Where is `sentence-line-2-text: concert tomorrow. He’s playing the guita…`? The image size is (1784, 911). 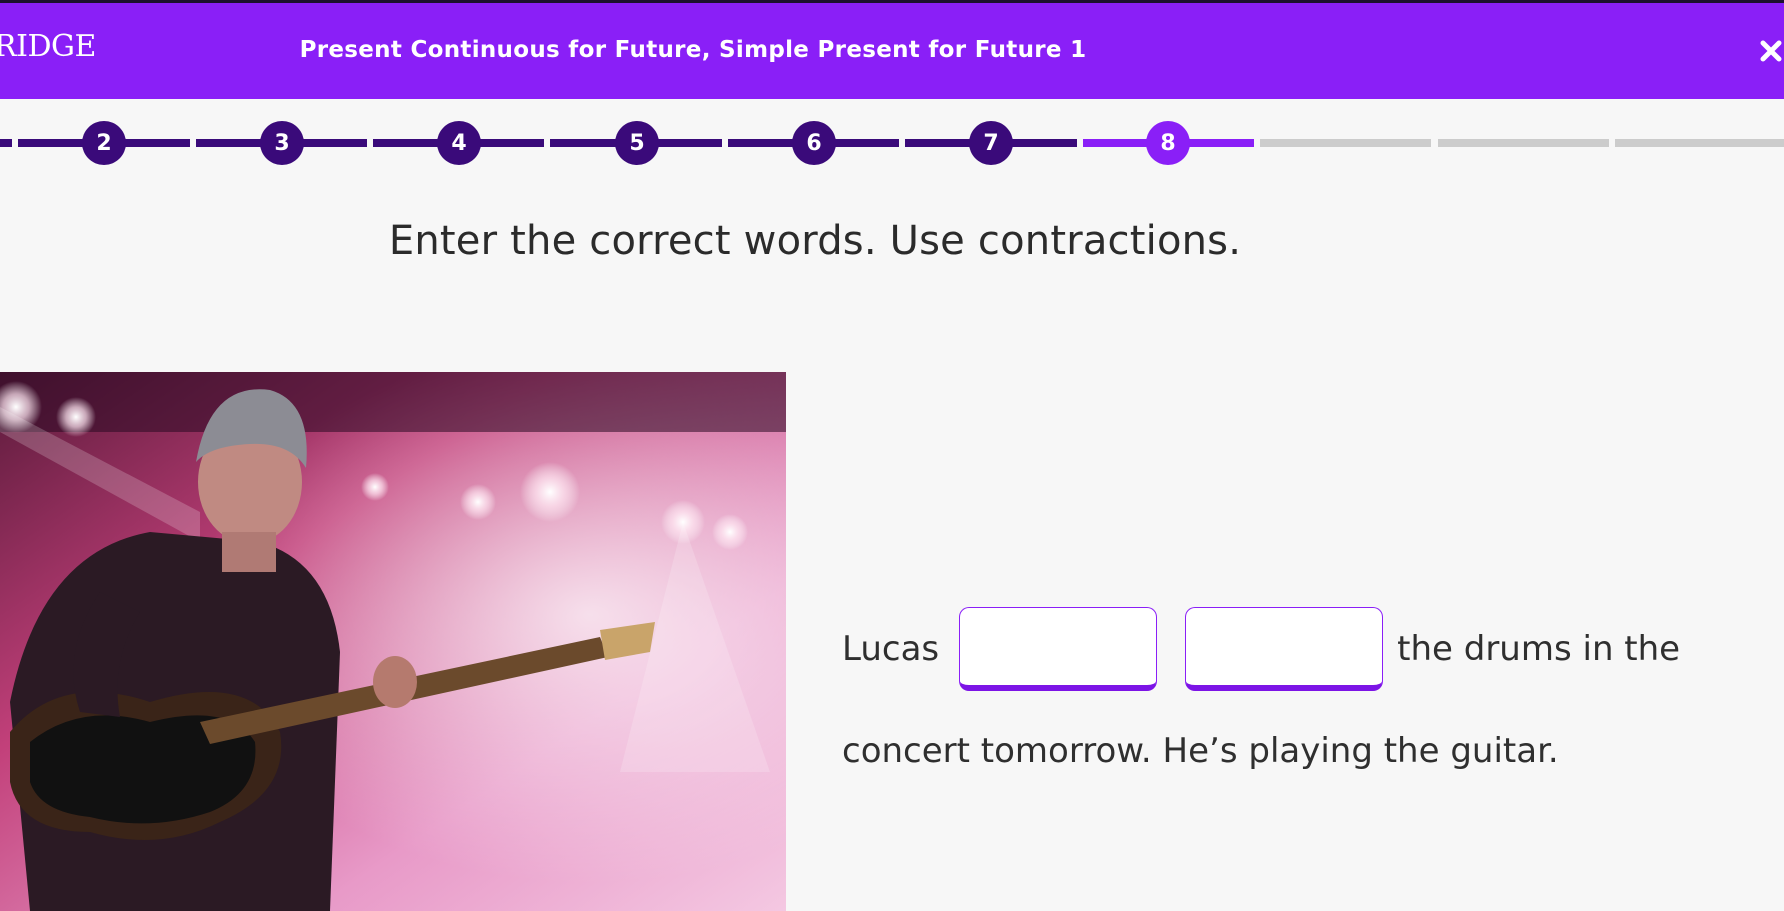 sentence-line-2-text: concert tomorrow. He’s playing the guita… is located at coordinates (1200, 751).